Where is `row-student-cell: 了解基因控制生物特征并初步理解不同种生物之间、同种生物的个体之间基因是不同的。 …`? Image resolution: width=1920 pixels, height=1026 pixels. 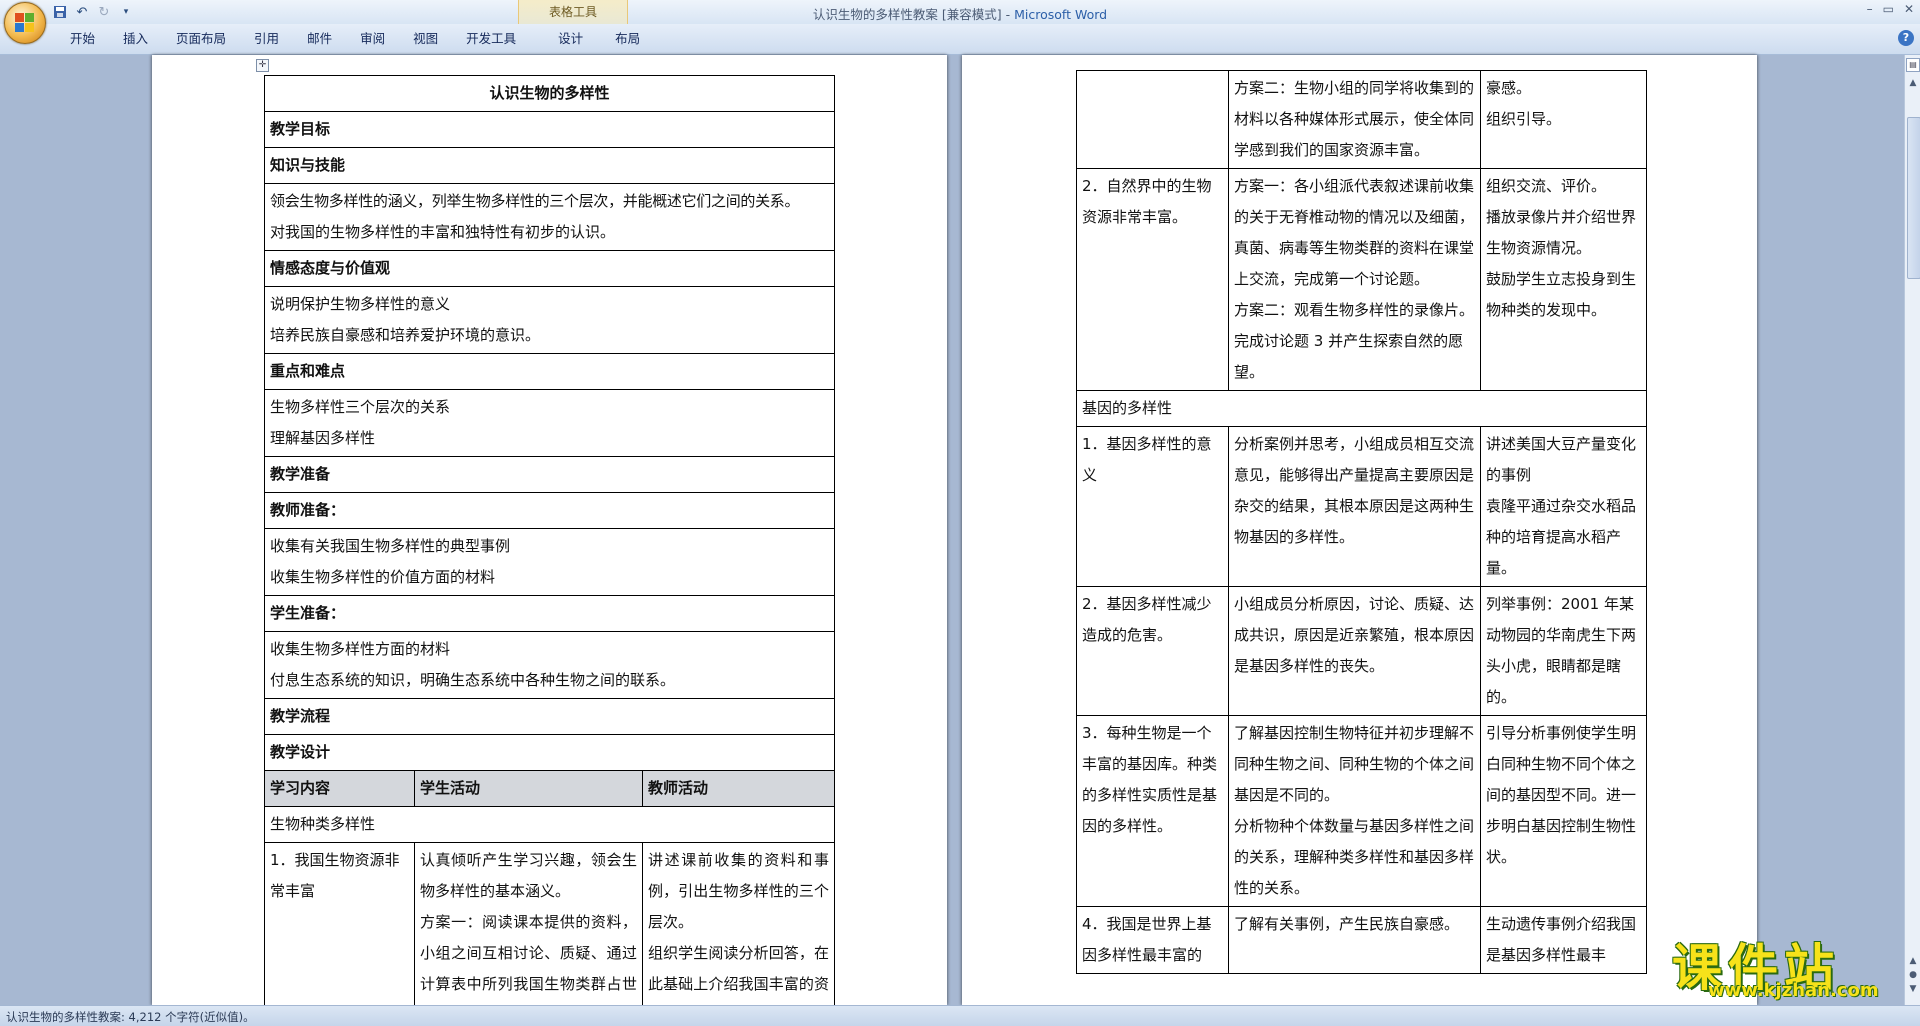 row-student-cell: 了解基因控制生物特征并初步理解不同种生物之间、同种生物的个体之间基因是不同的。 … is located at coordinates (1354, 811).